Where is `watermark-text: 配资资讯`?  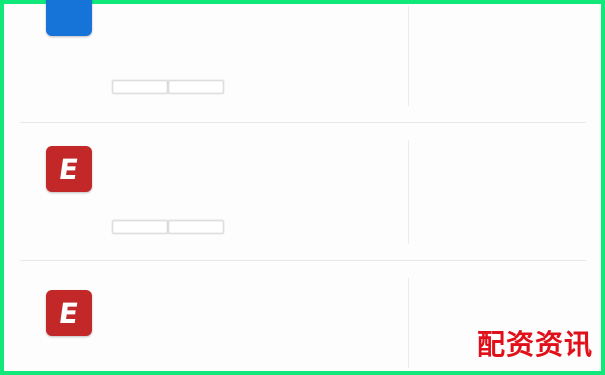
watermark-text: 配资资讯 is located at coordinates (534, 344).